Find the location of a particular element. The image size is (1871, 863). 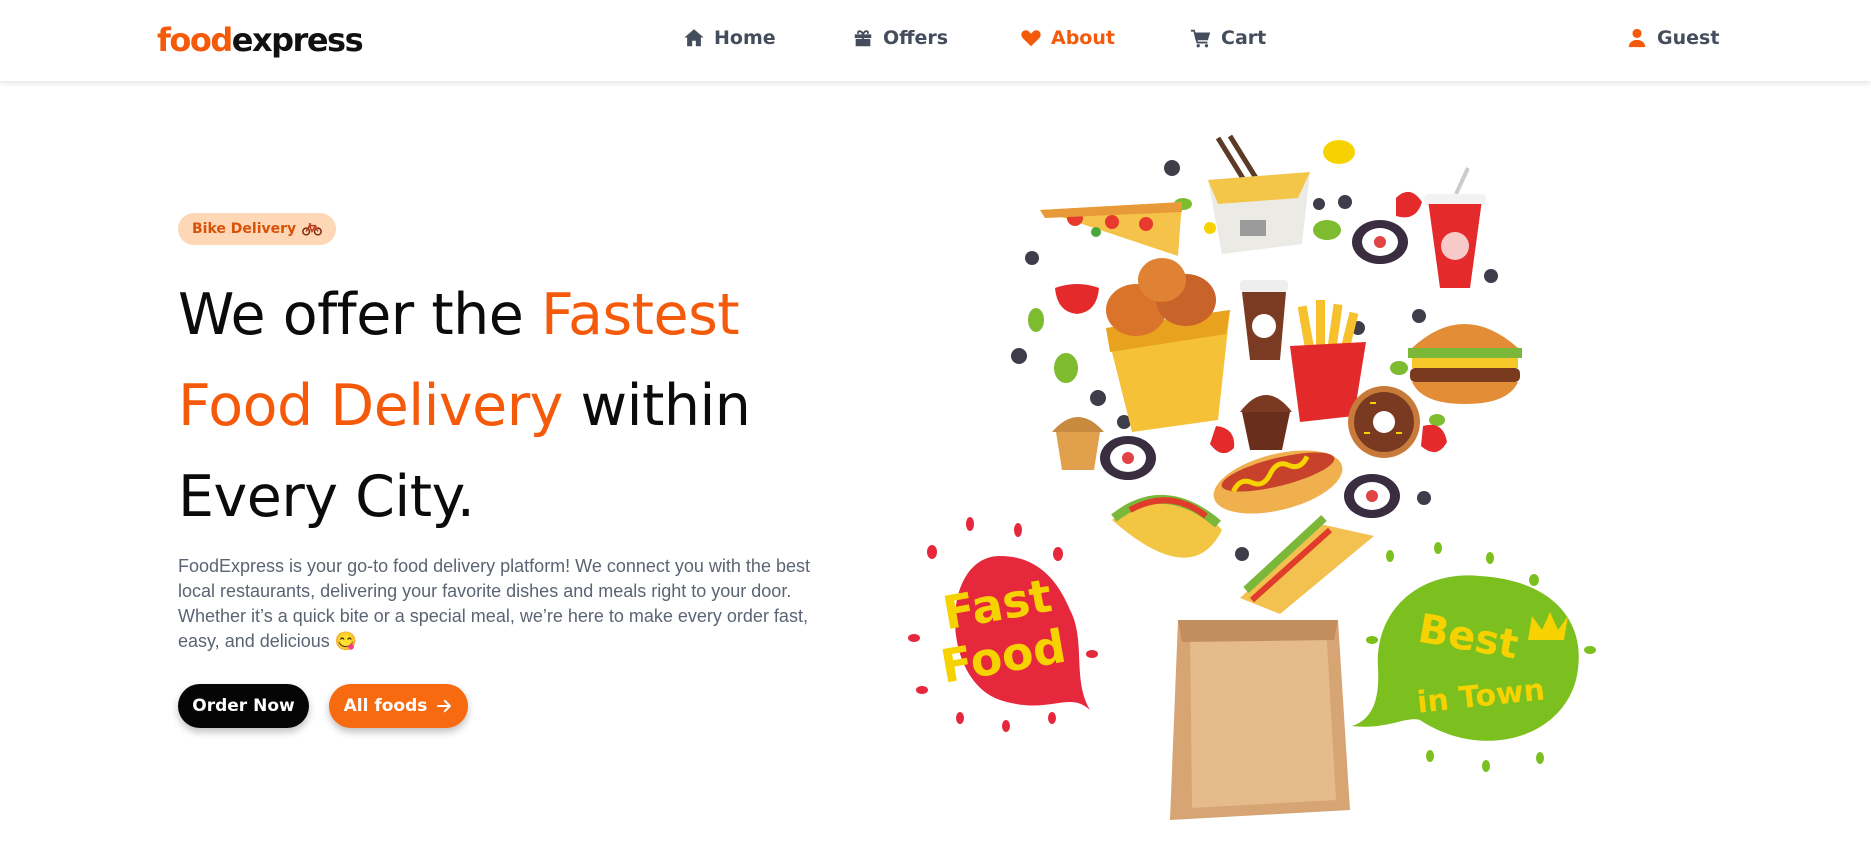

chicken-bucket is located at coordinates (1168, 345).